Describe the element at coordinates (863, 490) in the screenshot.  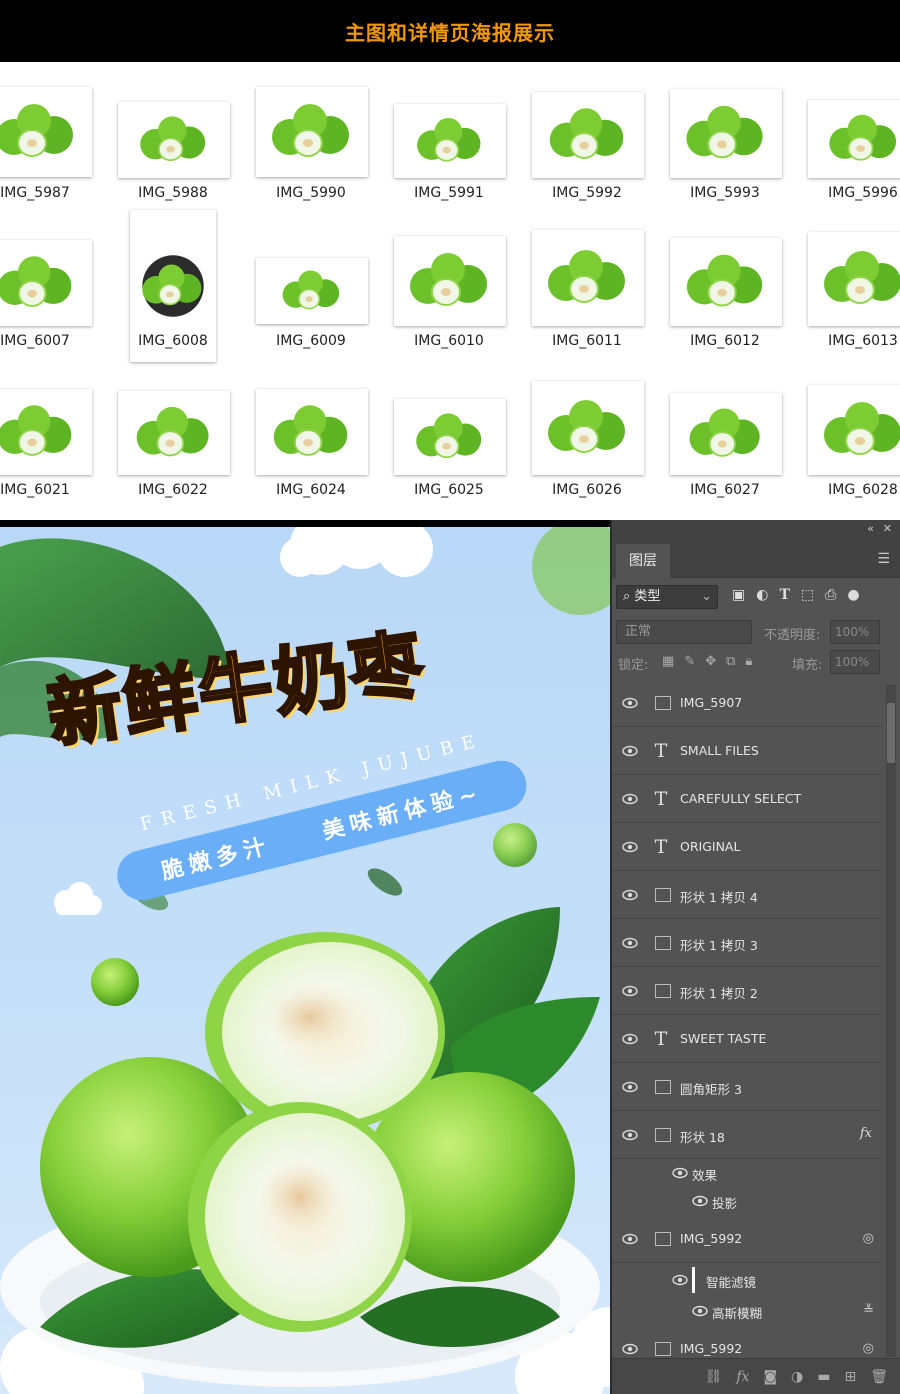
I see `thumbnail-label: IMG_6028` at that location.